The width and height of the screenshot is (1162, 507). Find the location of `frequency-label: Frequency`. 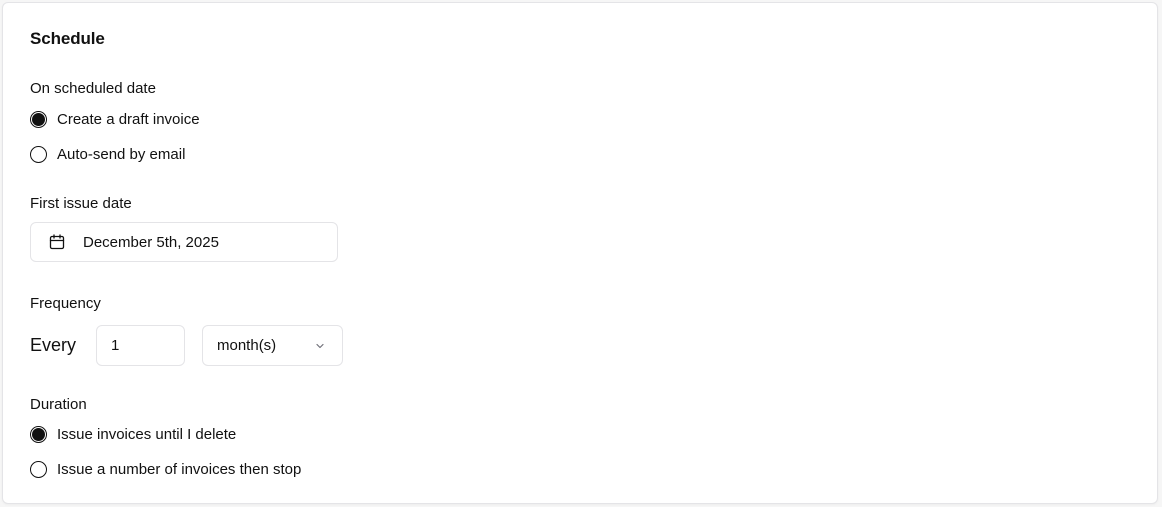

frequency-label: Frequency is located at coordinates (65, 303).